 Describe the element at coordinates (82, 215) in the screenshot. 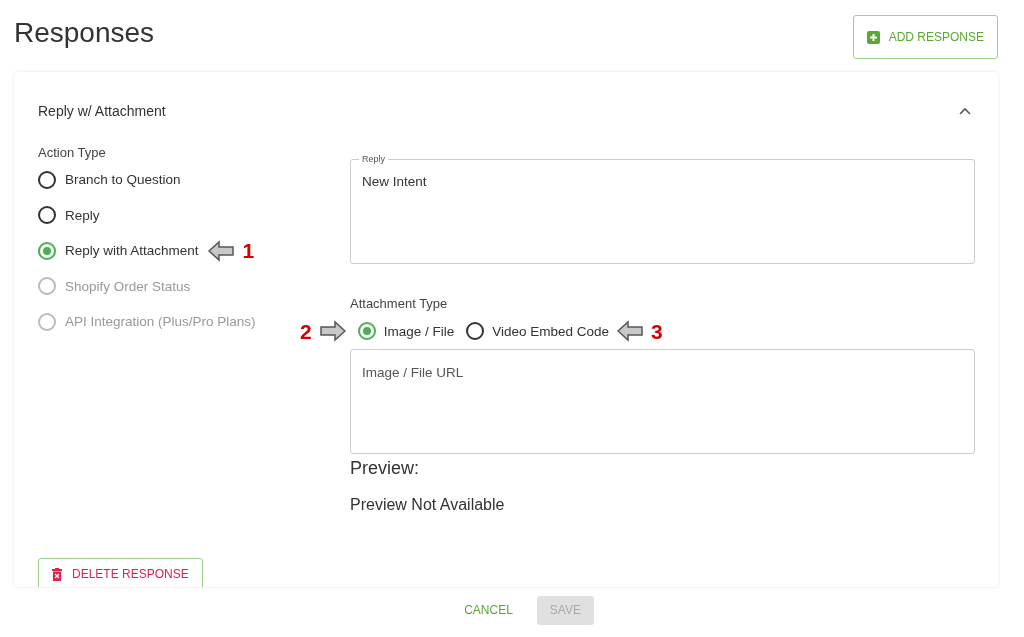

I see `radio-label: Reply` at that location.